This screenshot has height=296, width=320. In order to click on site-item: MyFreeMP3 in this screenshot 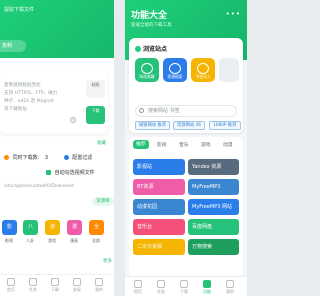, I will do `click(213, 187)`.